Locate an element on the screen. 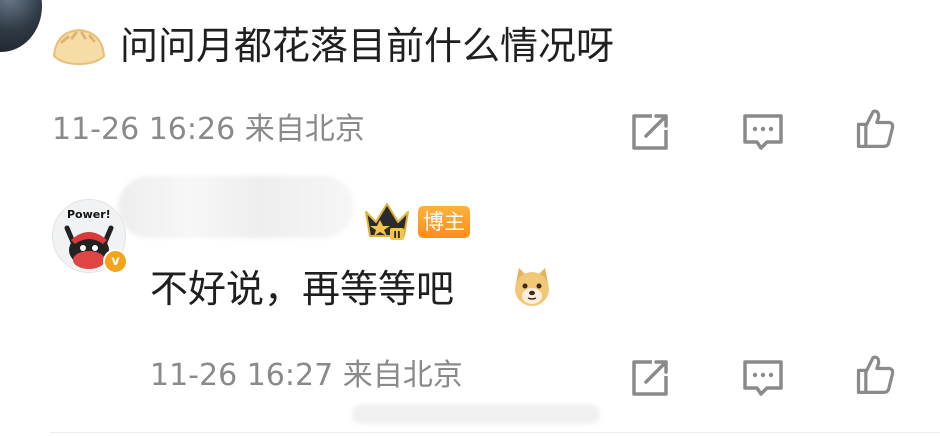 The width and height of the screenshot is (940, 436). verified-badge-icon: v is located at coordinates (115, 261).